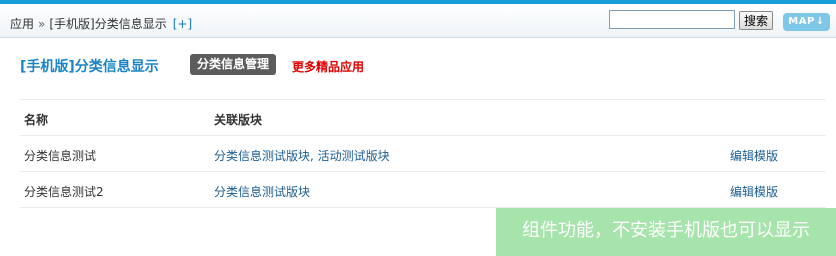 This screenshot has height=256, width=836. Describe the element at coordinates (423, 190) in the screenshot. I see `table-row: 分类信息测试2 分类信息测试版块 编辑模版` at that location.